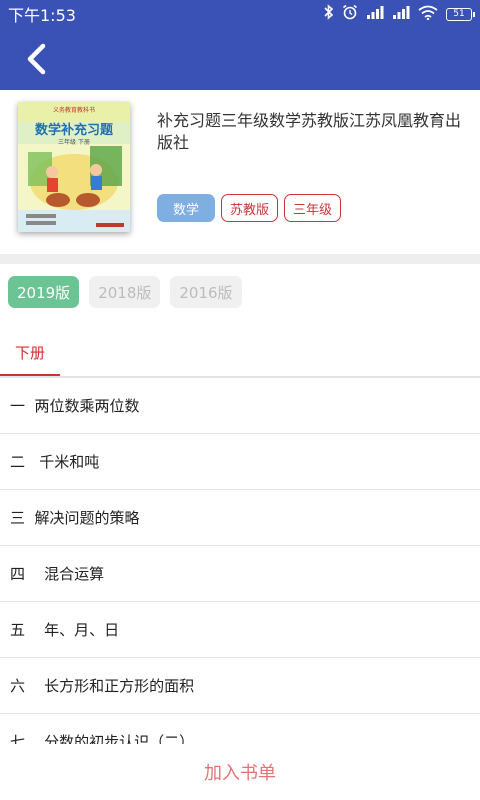  What do you see at coordinates (42, 15) in the screenshot?
I see `status-time: 下午1:53` at bounding box center [42, 15].